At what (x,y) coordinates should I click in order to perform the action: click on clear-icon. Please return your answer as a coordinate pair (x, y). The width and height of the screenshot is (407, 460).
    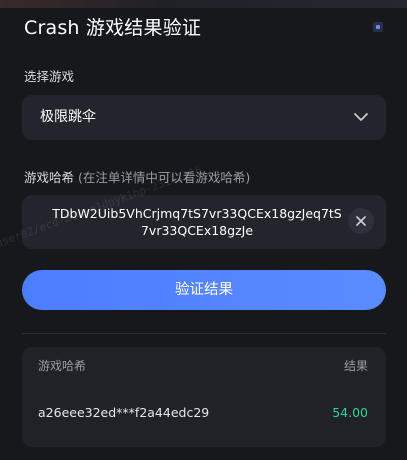
    Looking at the image, I should click on (361, 221).